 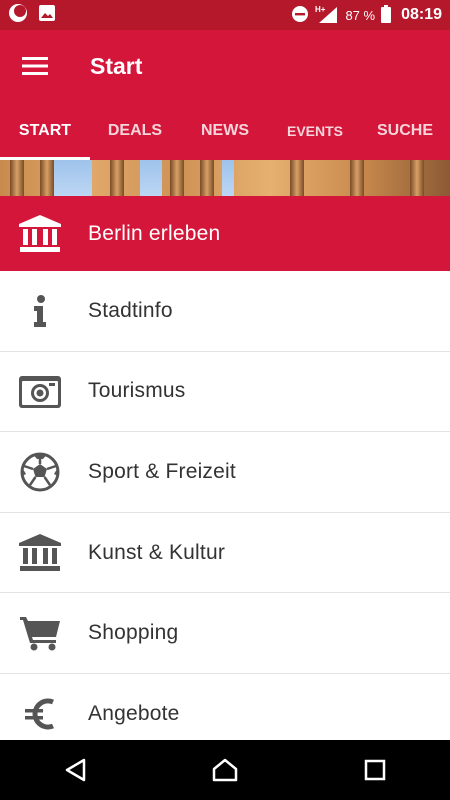 What do you see at coordinates (45, 131) in the screenshot?
I see `tab-start: START` at bounding box center [45, 131].